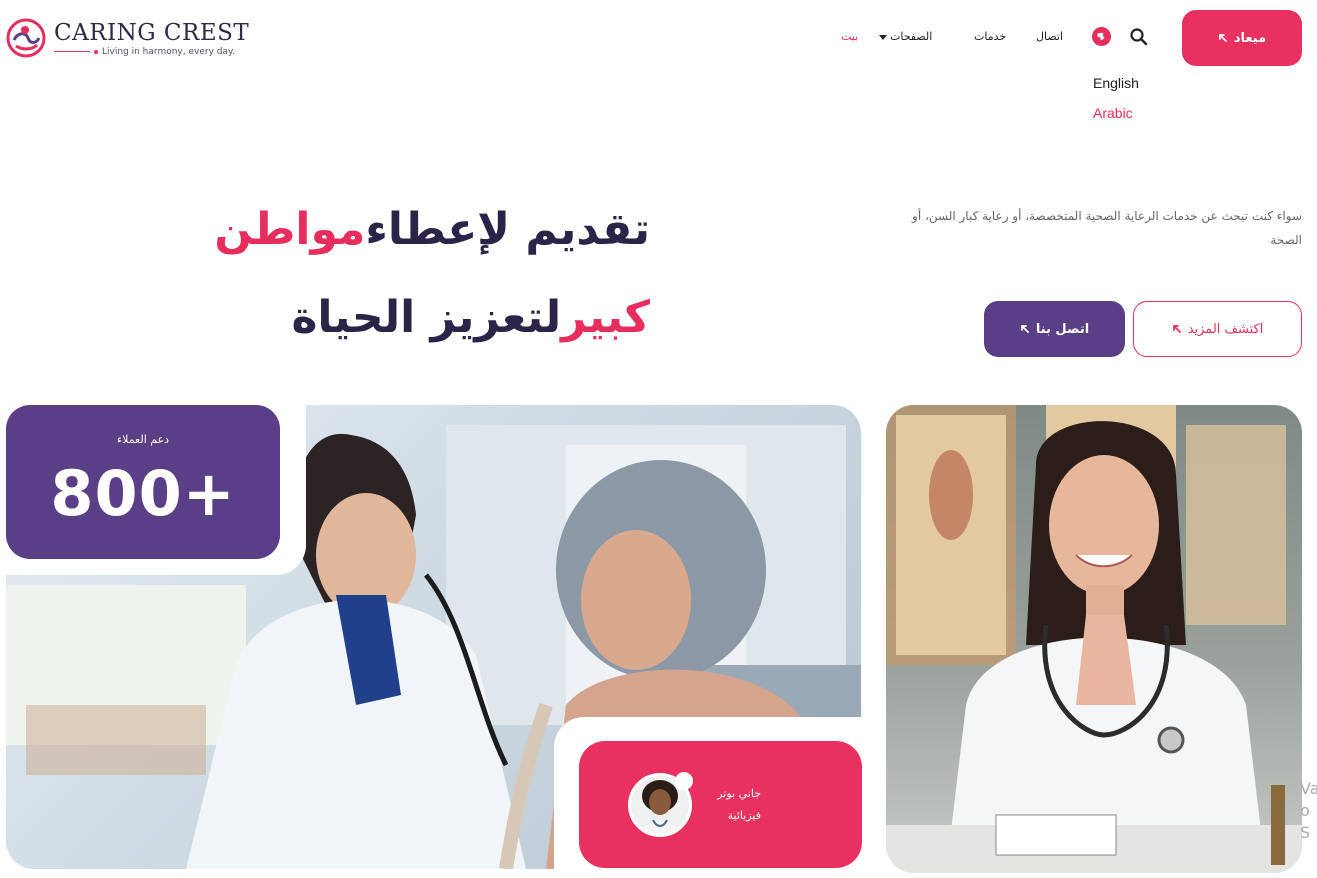 The height and width of the screenshot is (878, 1317). Describe the element at coordinates (26, 38) in the screenshot. I see `logo-mark-icon` at that location.